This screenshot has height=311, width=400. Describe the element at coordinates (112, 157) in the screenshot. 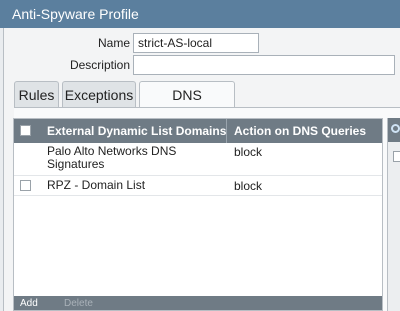

I see `row-domain: Palo Alto Networks DNS Signatures` at that location.